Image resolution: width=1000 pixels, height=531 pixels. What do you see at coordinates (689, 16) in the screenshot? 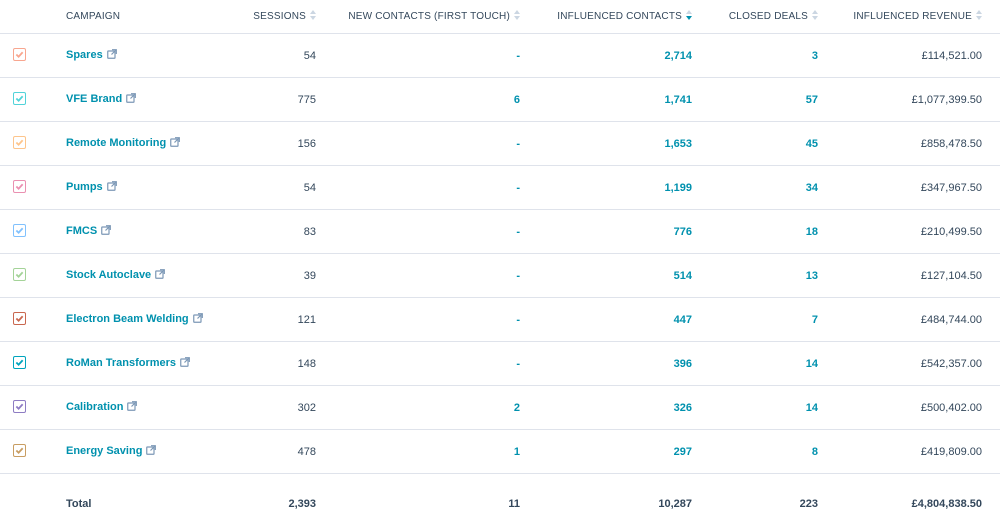
I see `sort-descending-icon` at bounding box center [689, 16].